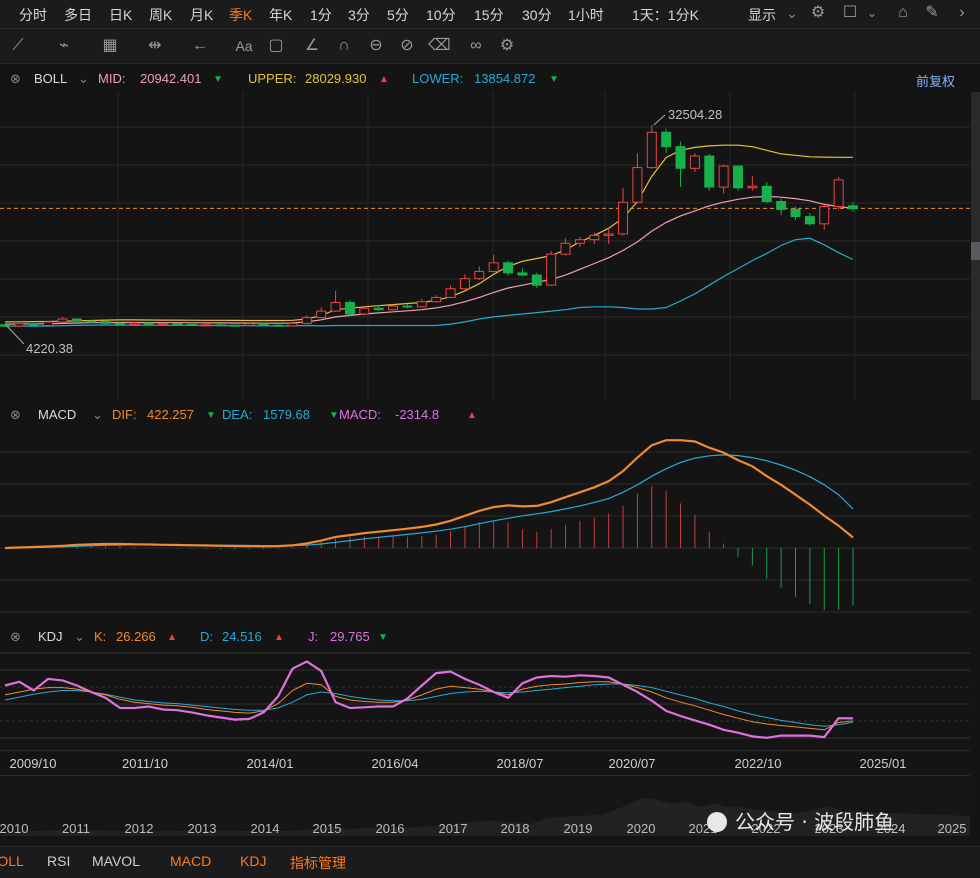  Describe the element at coordinates (112, 78) in the screenshot. I see `boll-mid-label: MID:` at that location.